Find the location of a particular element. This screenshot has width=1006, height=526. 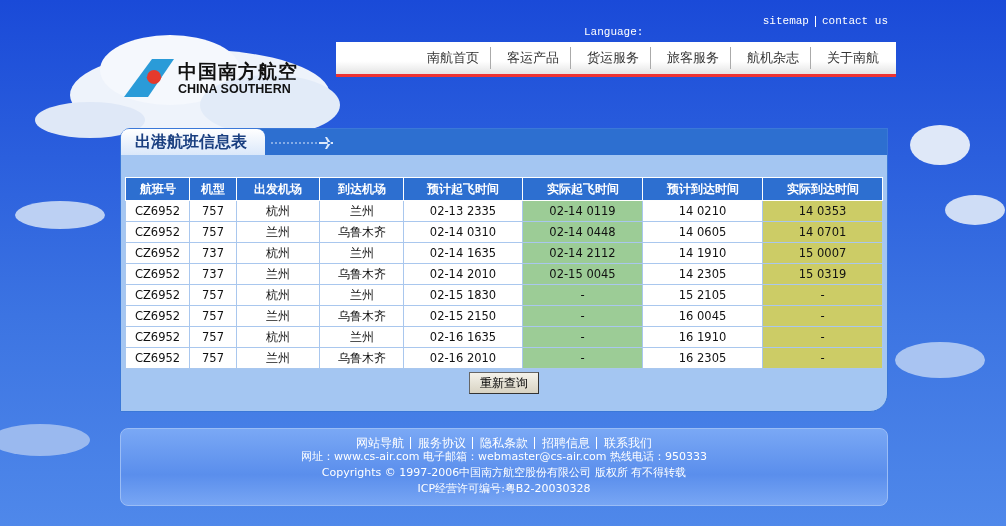

table-cell: 02-14 2010 is located at coordinates (463, 274).